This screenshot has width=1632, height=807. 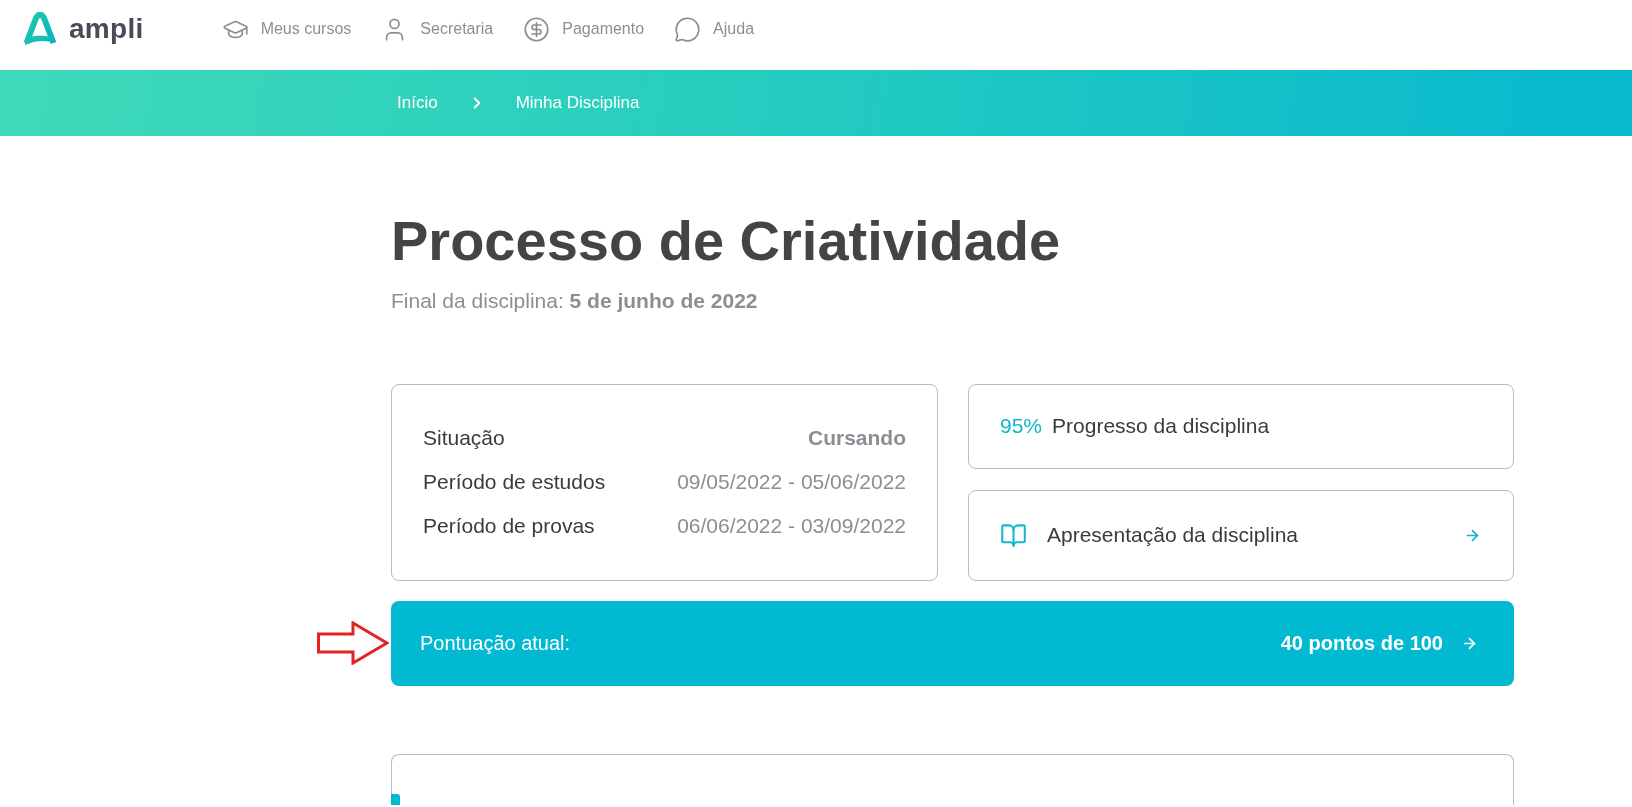 I want to click on nav-link: Meus cursos, so click(x=286, y=29).